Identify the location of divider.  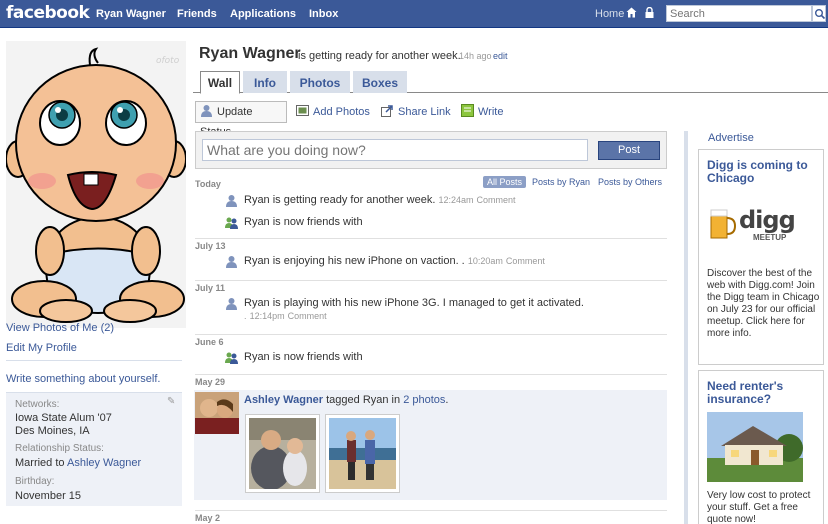
(94, 360).